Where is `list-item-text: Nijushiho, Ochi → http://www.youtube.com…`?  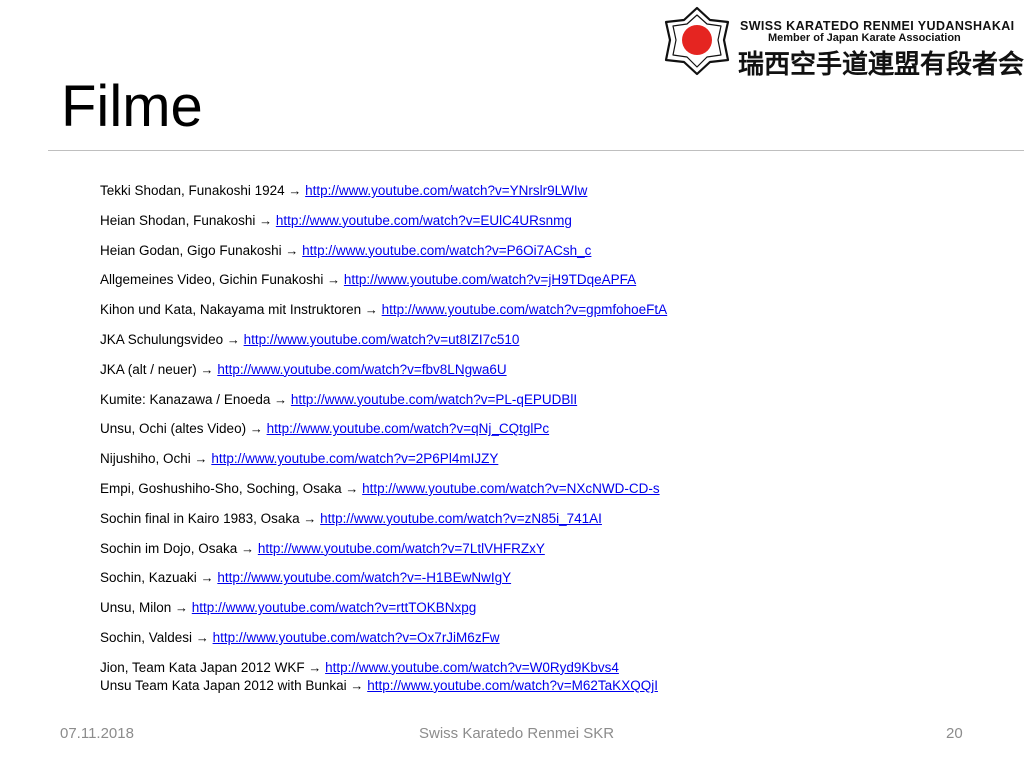 list-item-text: Nijushiho, Ochi → http://www.youtube.com… is located at coordinates (299, 459).